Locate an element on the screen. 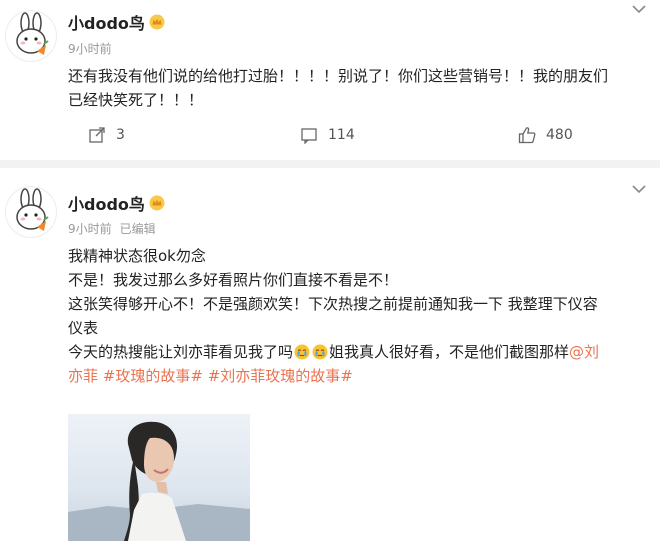 The height and width of the screenshot is (541, 660). post-meta: 9小时前 is located at coordinates (90, 48).